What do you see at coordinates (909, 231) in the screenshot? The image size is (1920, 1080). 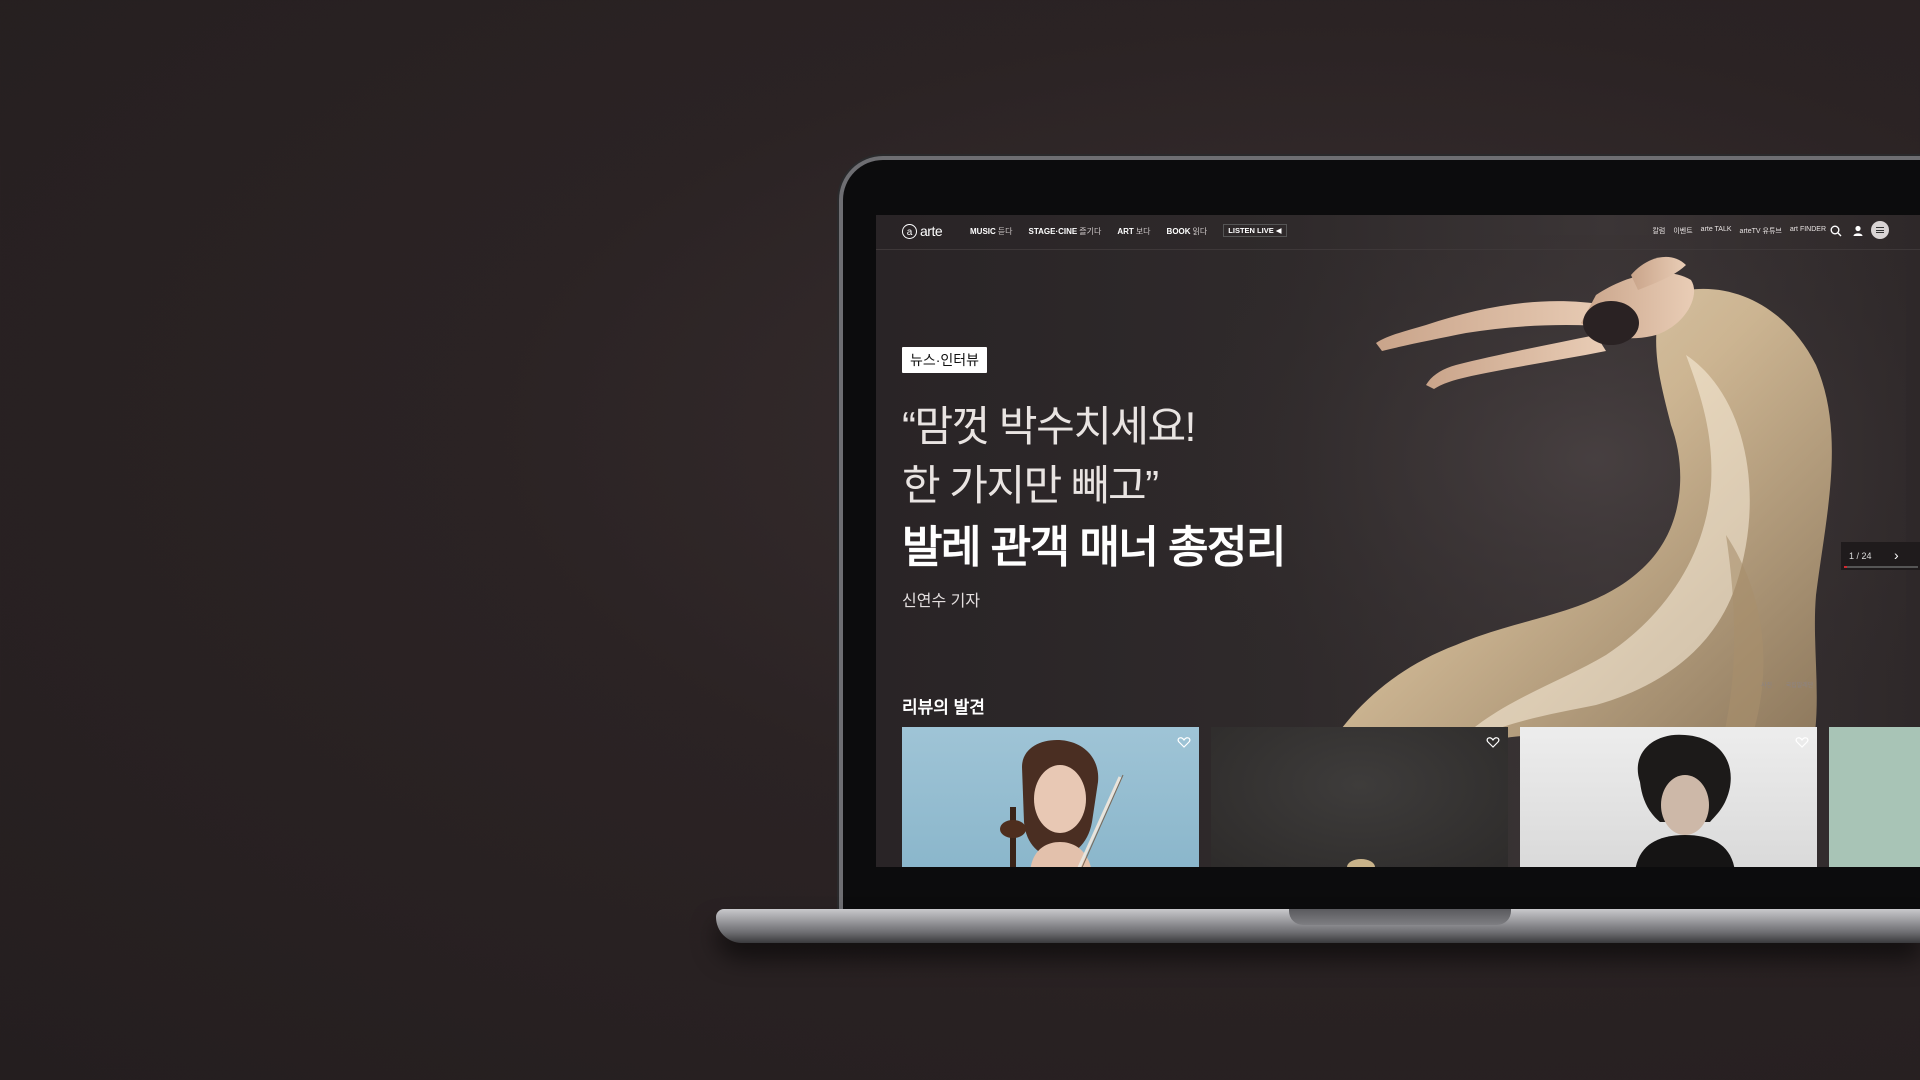 I see `logo-mark-icon: a` at bounding box center [909, 231].